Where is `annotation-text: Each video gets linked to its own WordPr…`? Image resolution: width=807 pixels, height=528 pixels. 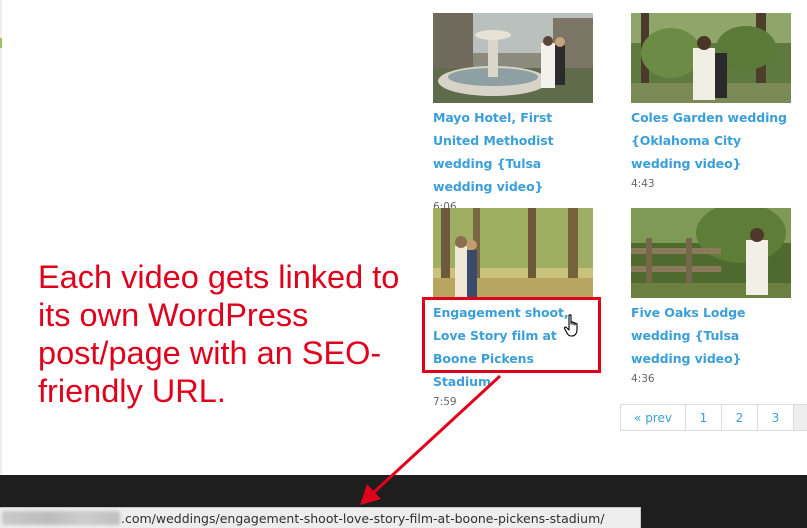 annotation-text: Each video gets linked to its own WordPr… is located at coordinates (219, 334).